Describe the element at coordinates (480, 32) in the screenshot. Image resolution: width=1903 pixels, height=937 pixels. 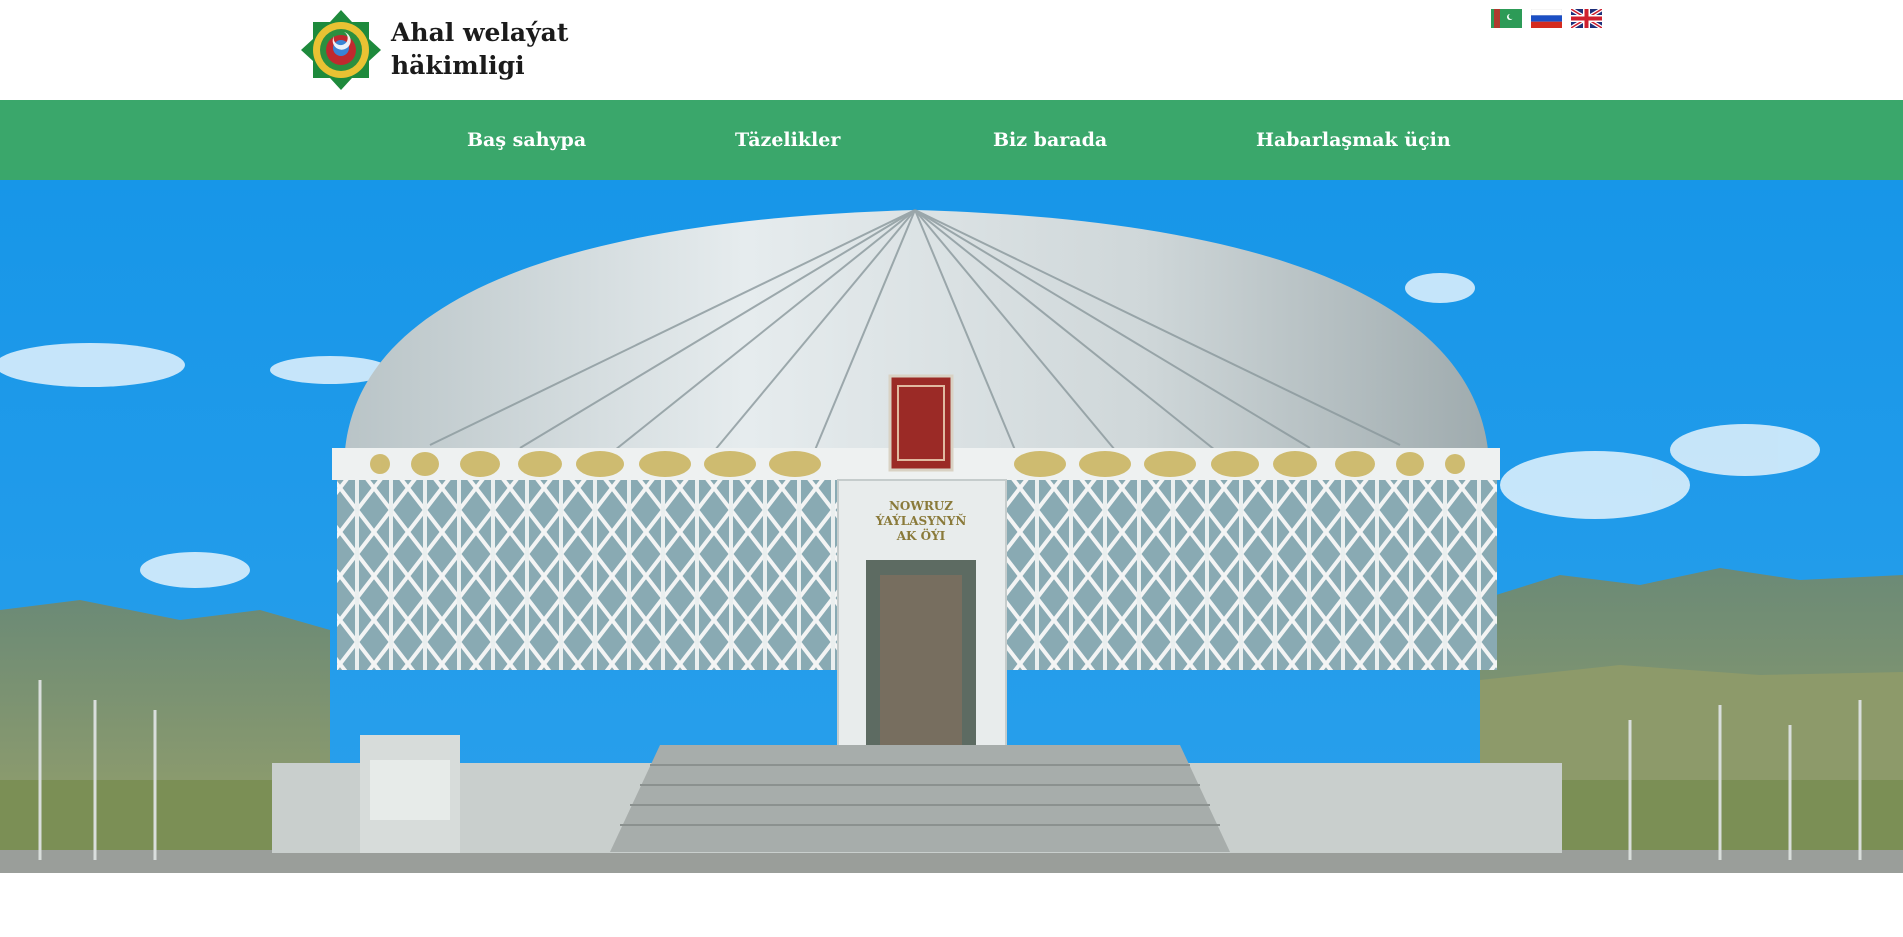
I see `site-title-line1: Ahal welaýat` at that location.